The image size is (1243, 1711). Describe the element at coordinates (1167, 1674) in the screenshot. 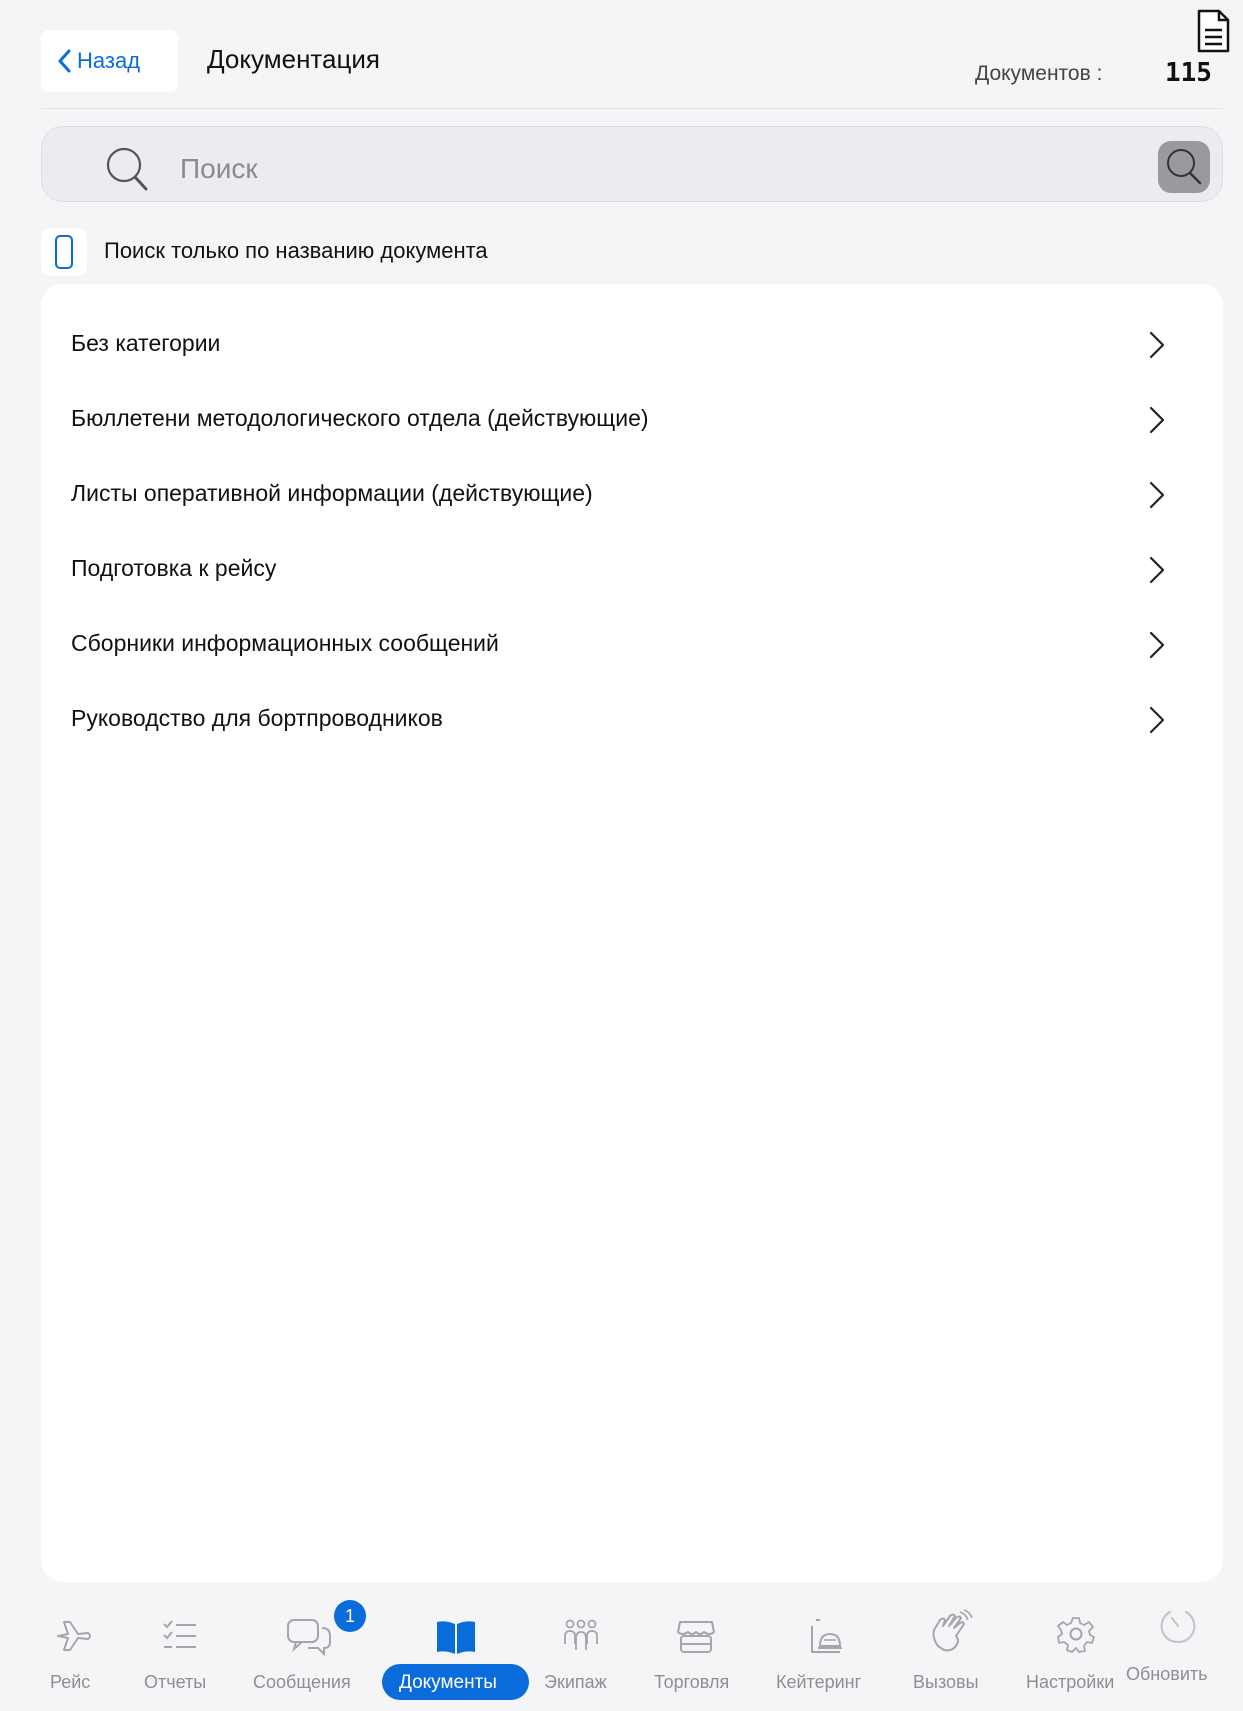

I see `tab-label: Обновить` at that location.